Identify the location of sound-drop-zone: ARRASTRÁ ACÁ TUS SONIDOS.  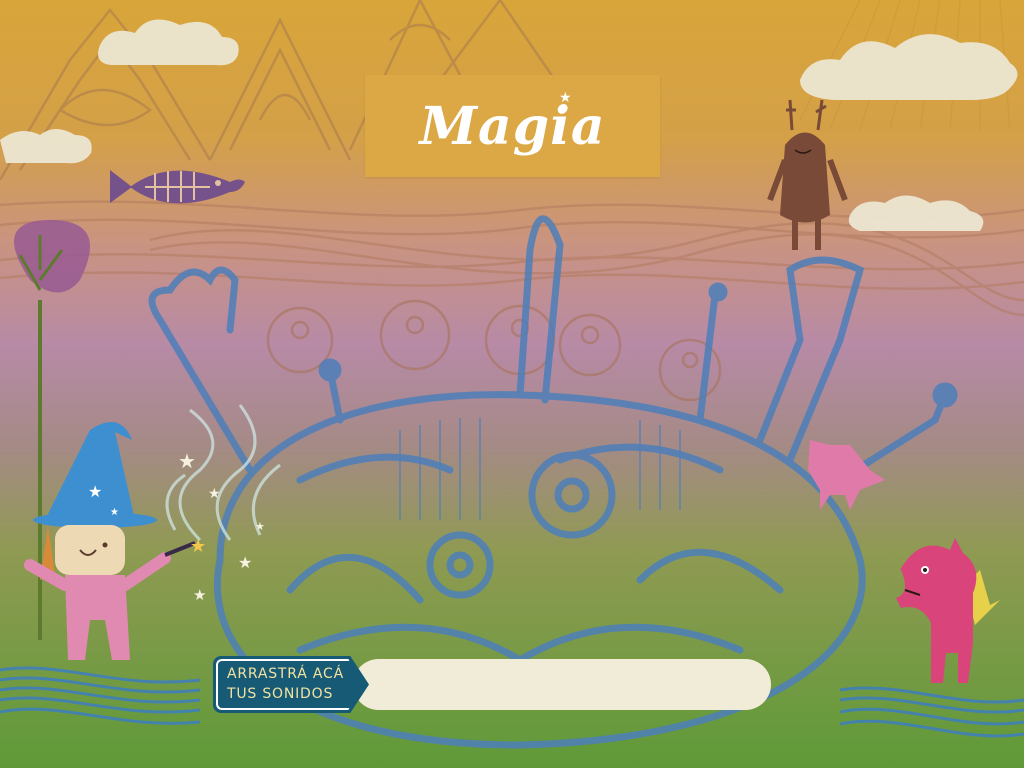
(493, 684).